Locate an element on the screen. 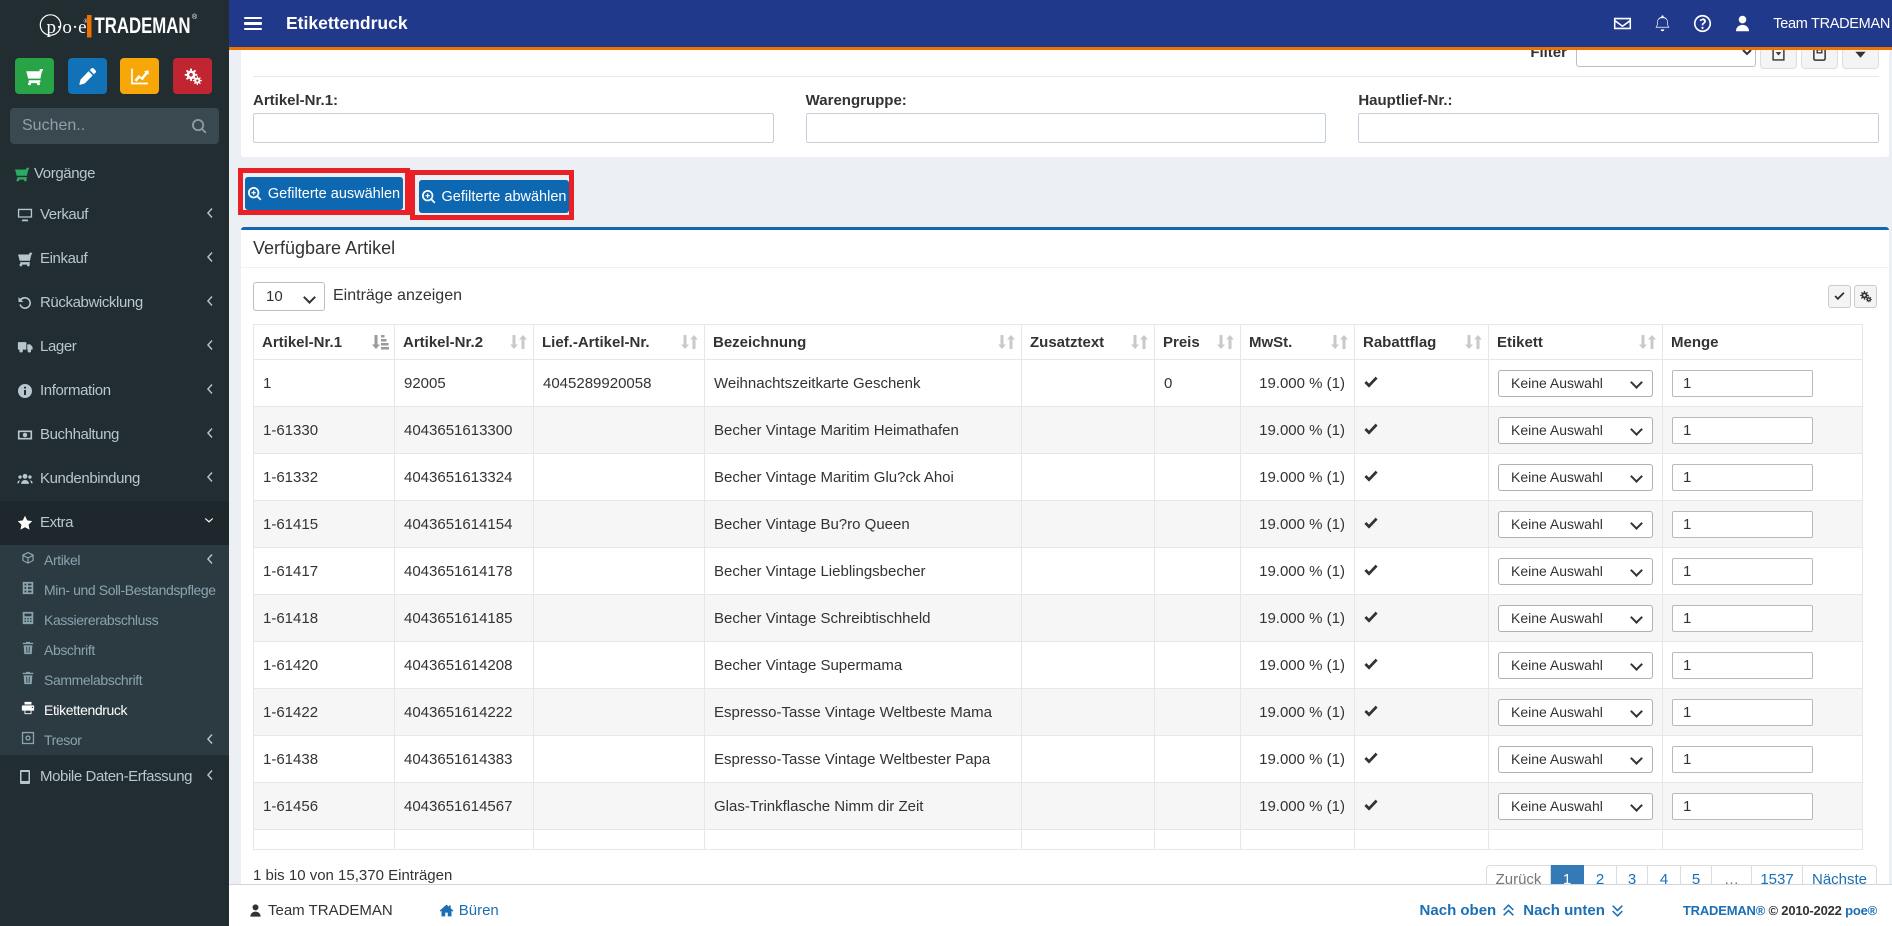  svg-text: TRADEMAN is located at coordinates (142, 25).